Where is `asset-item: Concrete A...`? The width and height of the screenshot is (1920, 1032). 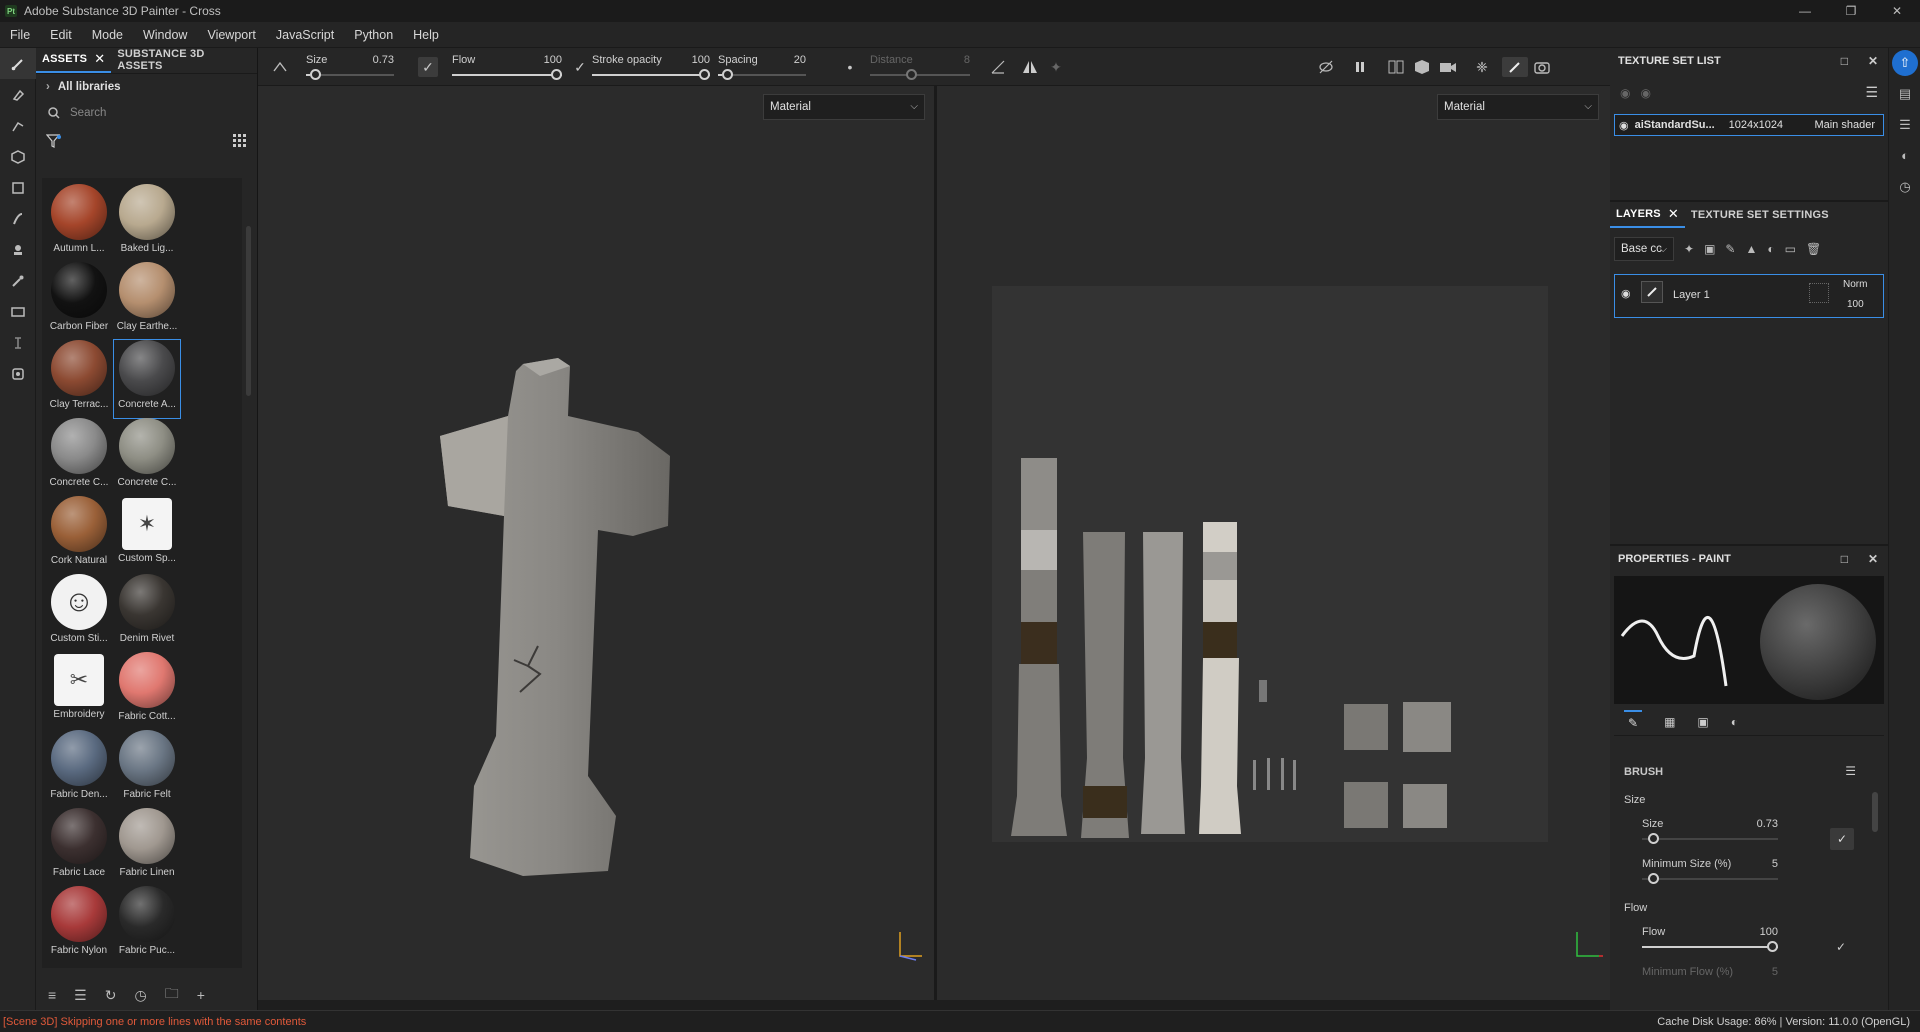
asset-item: Concrete A... is located at coordinates (147, 379).